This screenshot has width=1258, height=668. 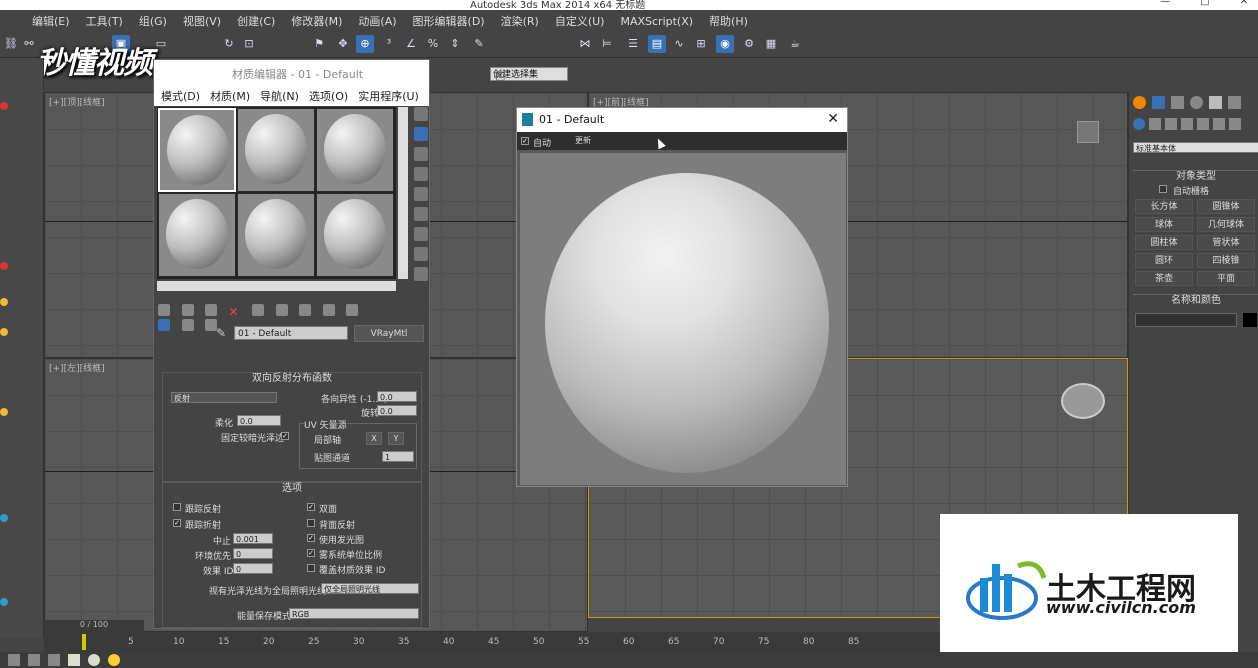 What do you see at coordinates (421, 134) in the screenshot?
I see `backlight-icon` at bounding box center [421, 134].